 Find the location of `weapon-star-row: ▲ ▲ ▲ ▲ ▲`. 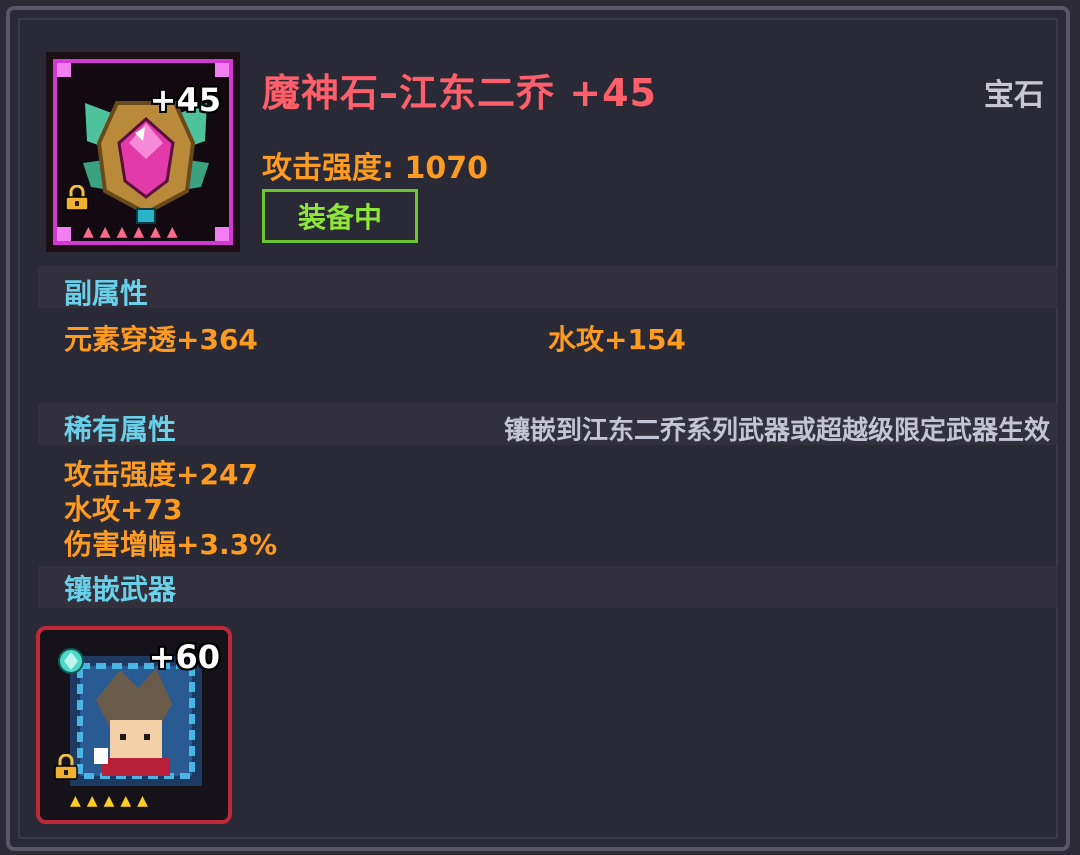

weapon-star-row: ▲ ▲ ▲ ▲ ▲ is located at coordinates (109, 801).